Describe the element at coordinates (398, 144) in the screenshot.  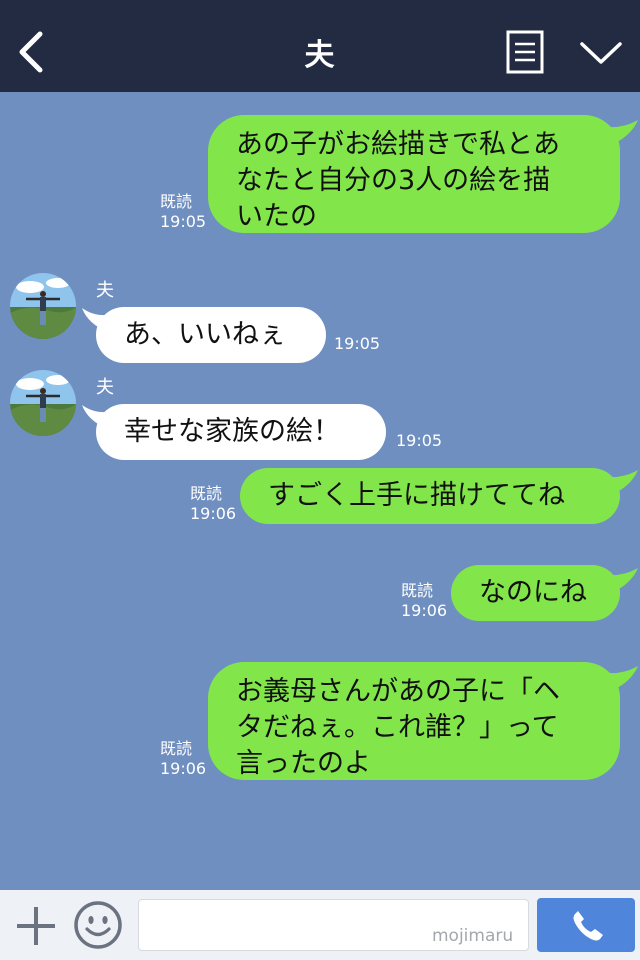
I see `message-text-line: あの子がお絵描きで私とあ` at that location.